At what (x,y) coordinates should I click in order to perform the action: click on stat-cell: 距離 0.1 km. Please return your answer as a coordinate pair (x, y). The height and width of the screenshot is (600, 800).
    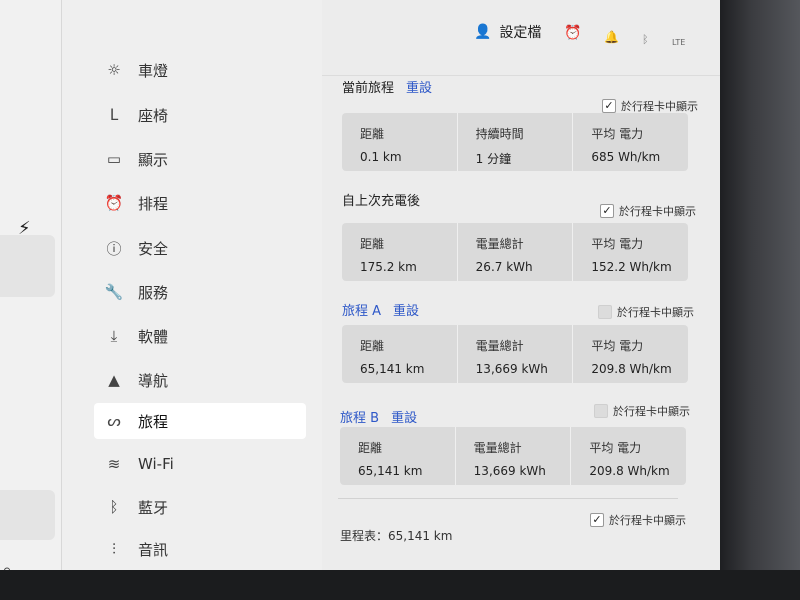
    Looking at the image, I should click on (400, 142).